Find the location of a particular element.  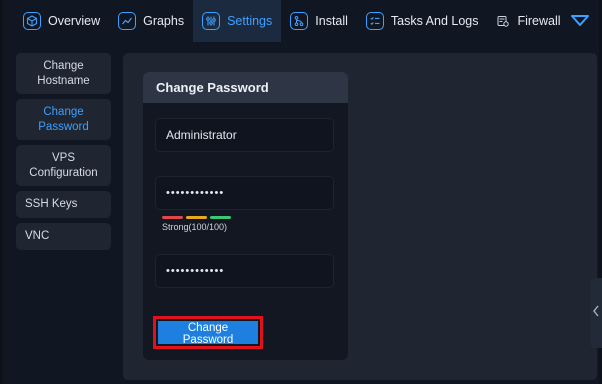

sliders-icon is located at coordinates (211, 21).